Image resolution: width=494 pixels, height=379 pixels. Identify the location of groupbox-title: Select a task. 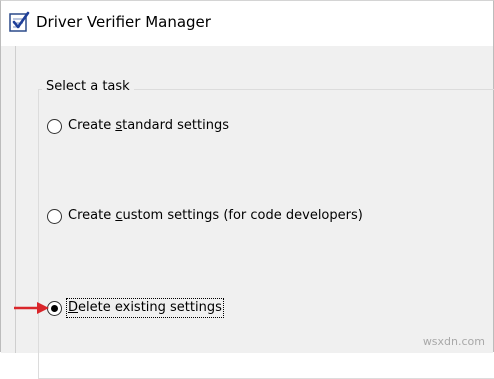
(88, 87).